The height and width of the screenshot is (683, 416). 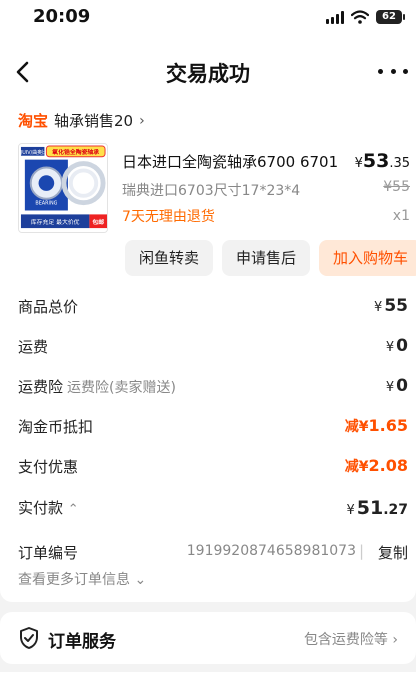 What do you see at coordinates (396, 386) in the screenshot?
I see `insurance-value: ¥0` at bounding box center [396, 386].